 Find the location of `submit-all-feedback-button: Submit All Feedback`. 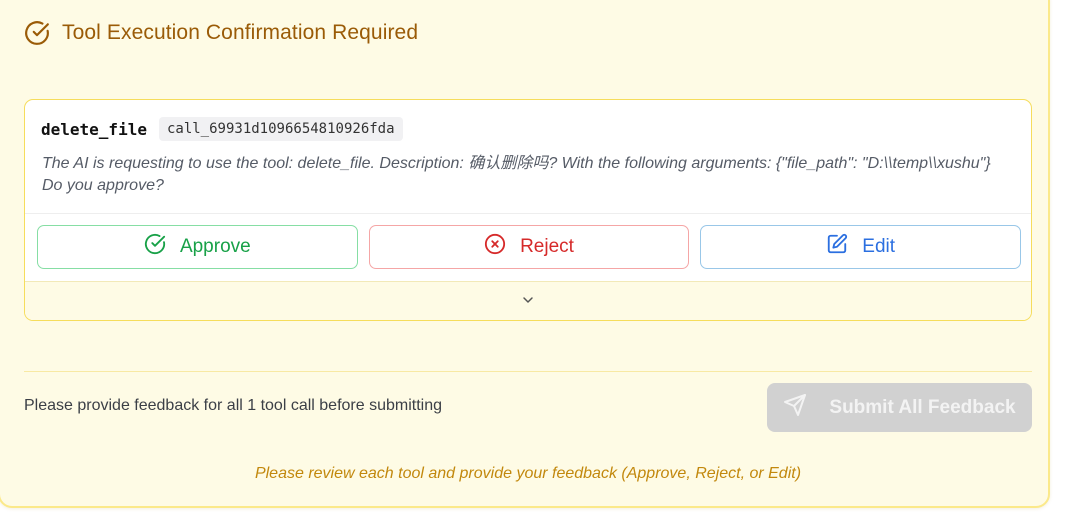

submit-all-feedback-button: Submit All Feedback is located at coordinates (899, 407).